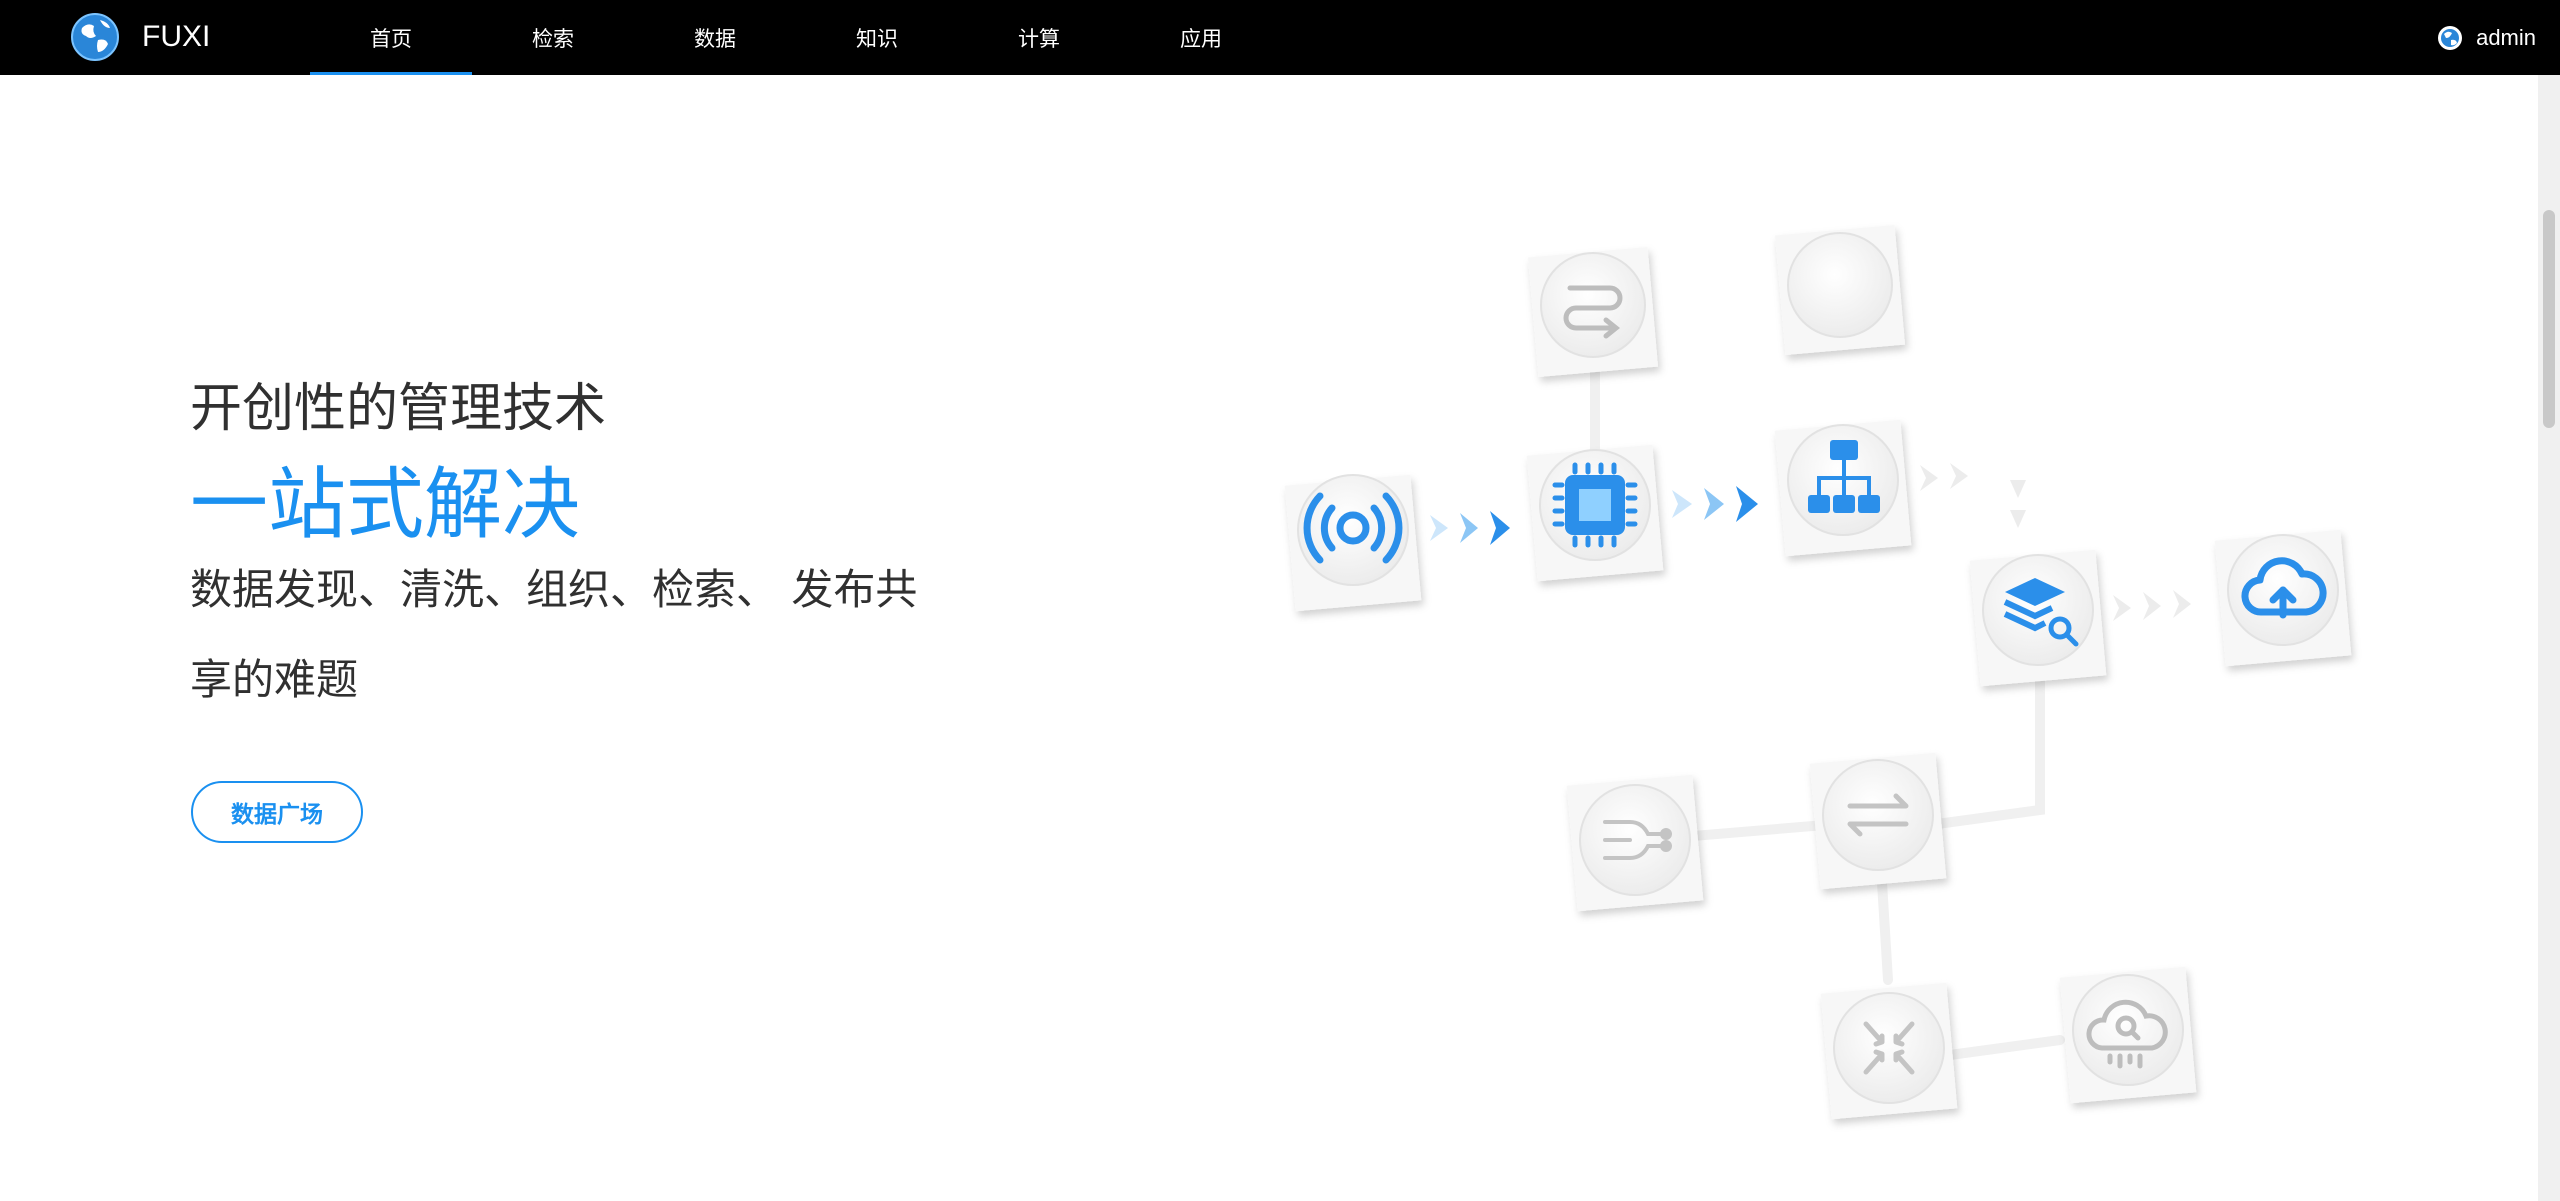 Image resolution: width=2560 pixels, height=1201 pixels. Describe the element at coordinates (2128, 1035) in the screenshot. I see `node-cloud-search` at that location.